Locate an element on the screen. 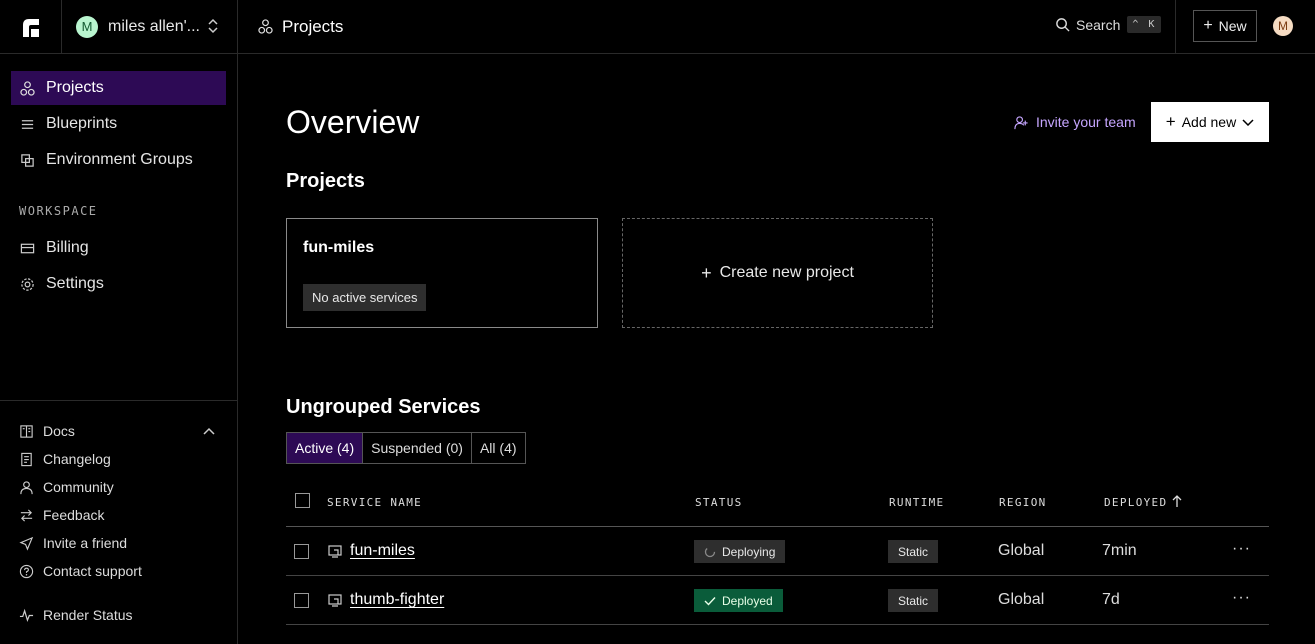  column-region: REGION is located at coordinates (1023, 502).